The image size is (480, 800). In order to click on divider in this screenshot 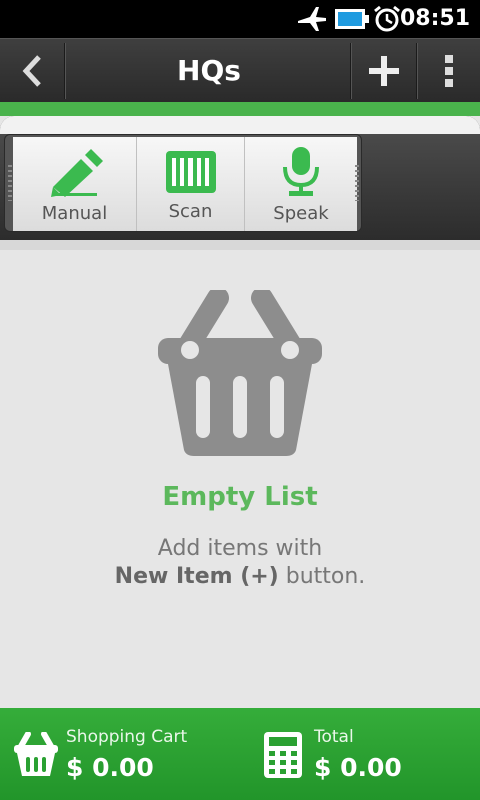, I will do `click(65, 71)`.